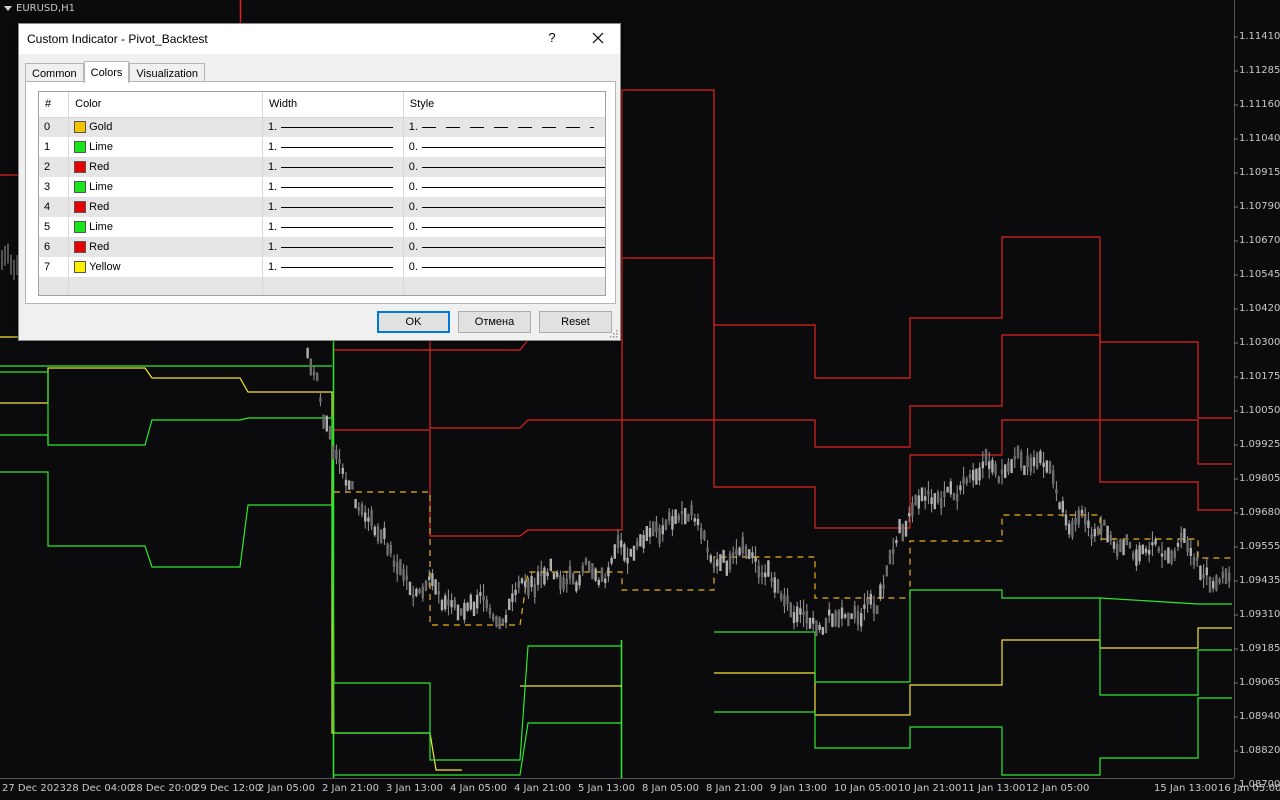 This screenshot has width=1280, height=800. Describe the element at coordinates (614, 334) in the screenshot. I see `resize-grip-icon` at that location.